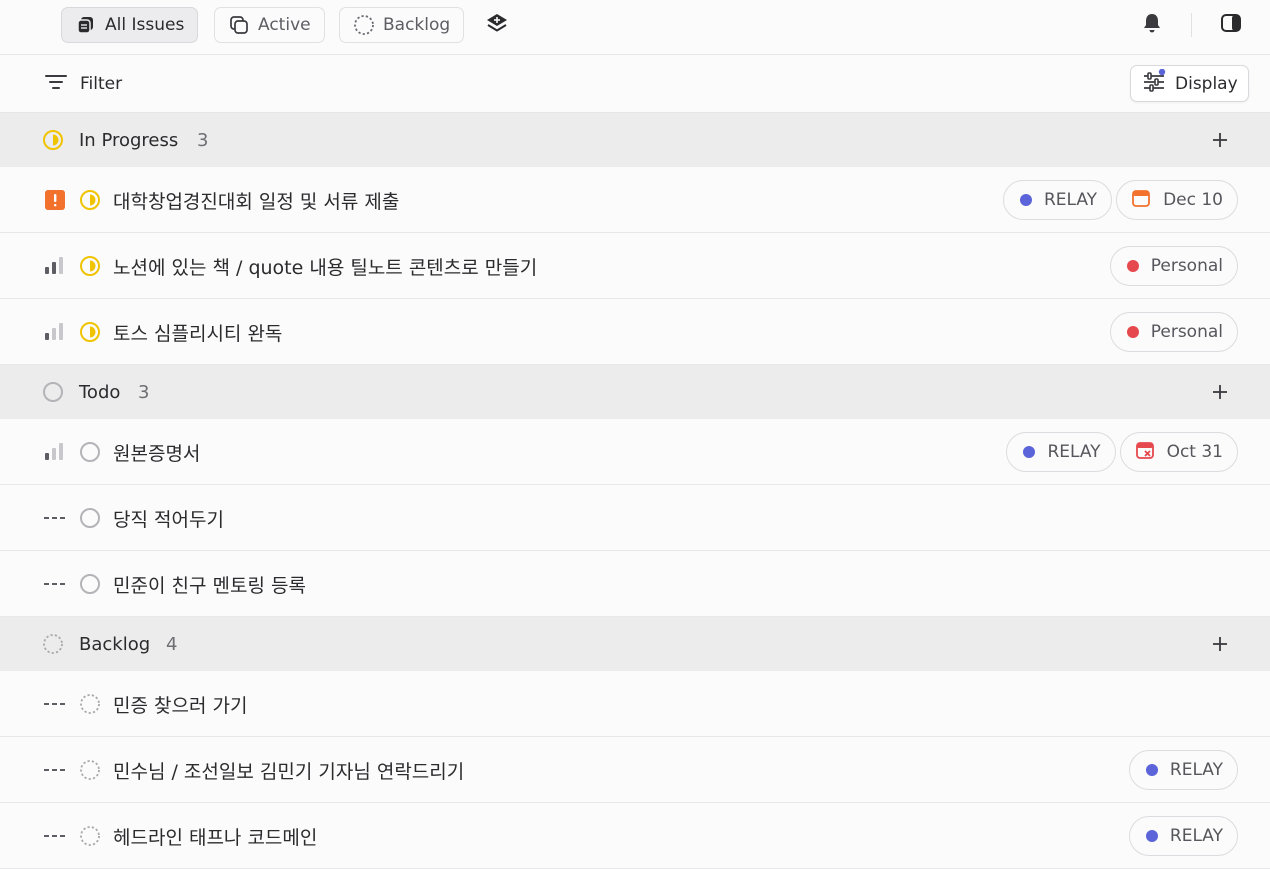 The height and width of the screenshot is (869, 1270). I want to click on tab-active: Active, so click(269, 25).